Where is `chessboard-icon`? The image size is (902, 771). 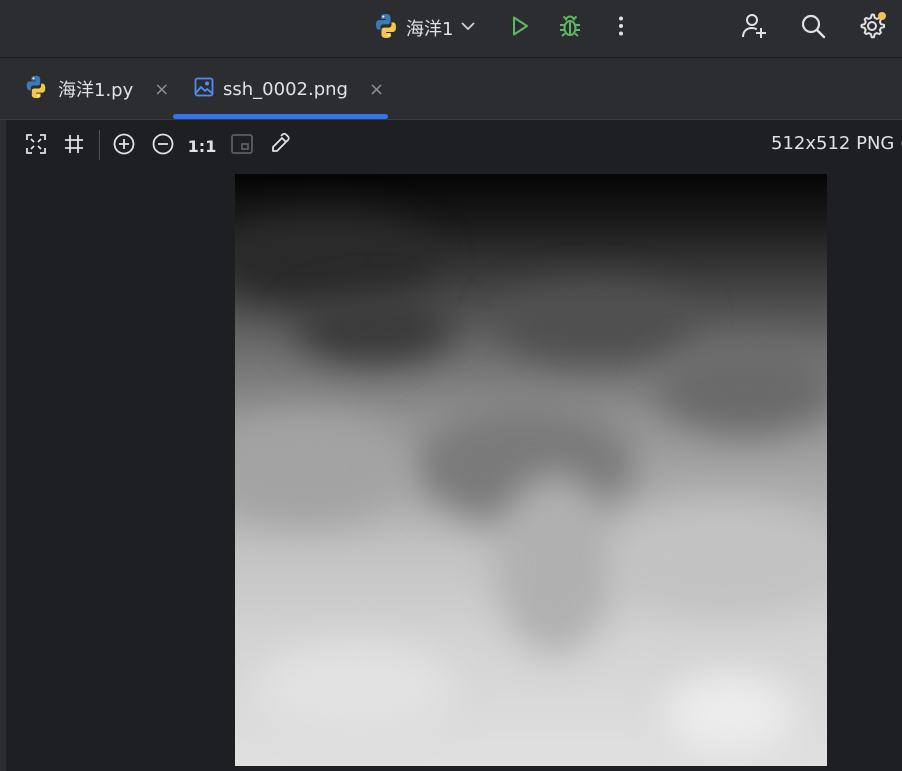 chessboard-icon is located at coordinates (242, 146).